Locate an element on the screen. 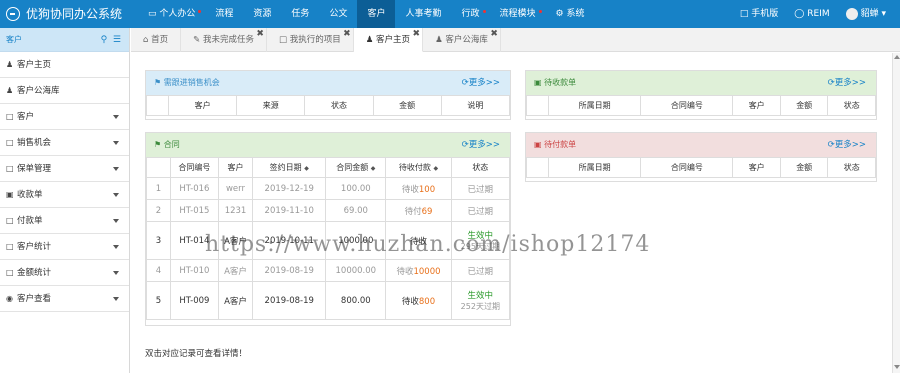 The height and width of the screenshot is (373, 900). column-header: 签约日期 ◆ is located at coordinates (289, 167).